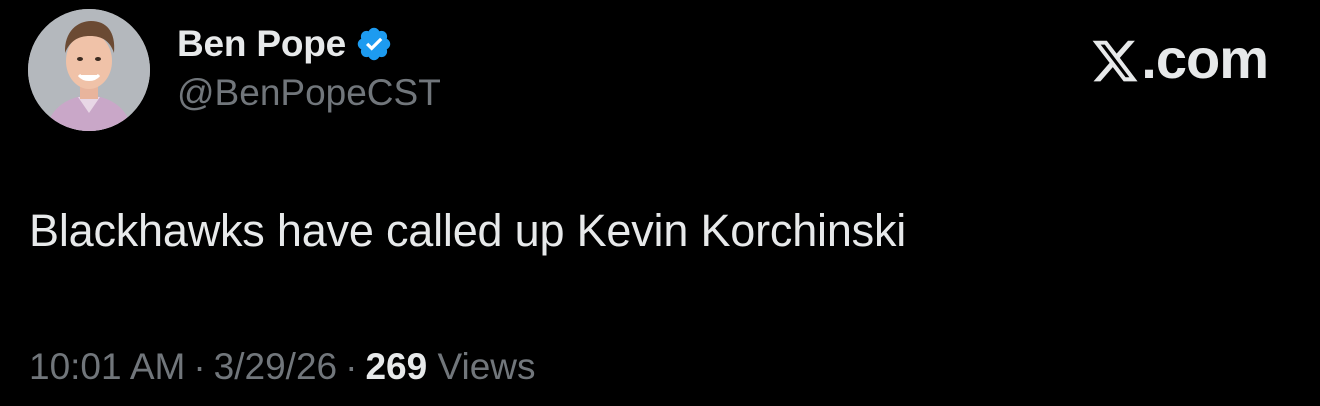 This screenshot has width=1320, height=406. I want to click on views-count: 269, so click(396, 366).